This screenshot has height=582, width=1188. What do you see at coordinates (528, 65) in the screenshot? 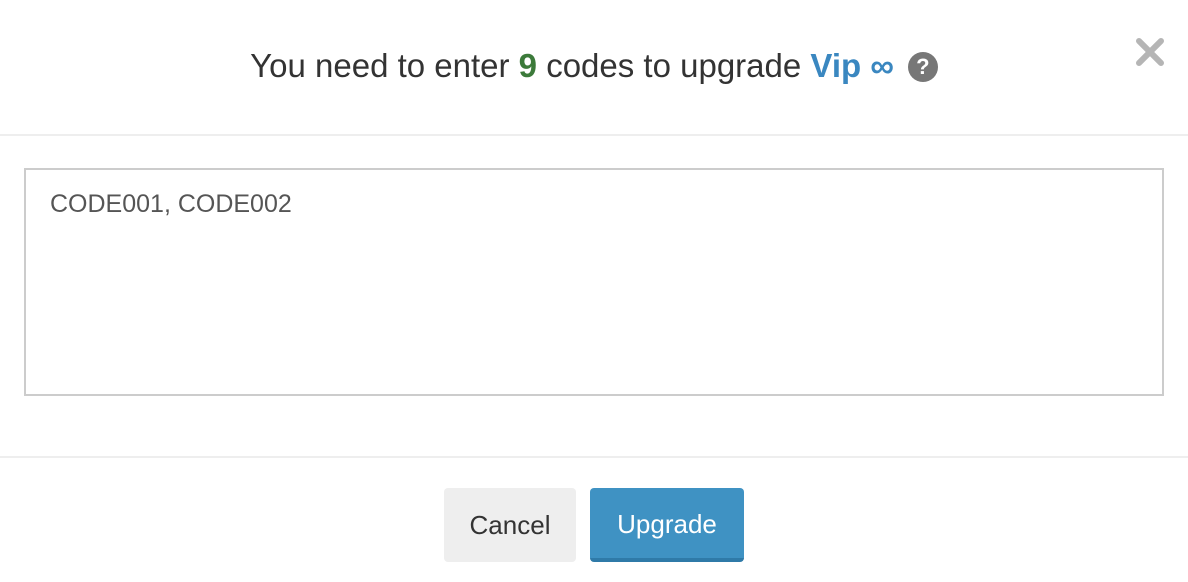
I see `code-count: 9` at bounding box center [528, 65].